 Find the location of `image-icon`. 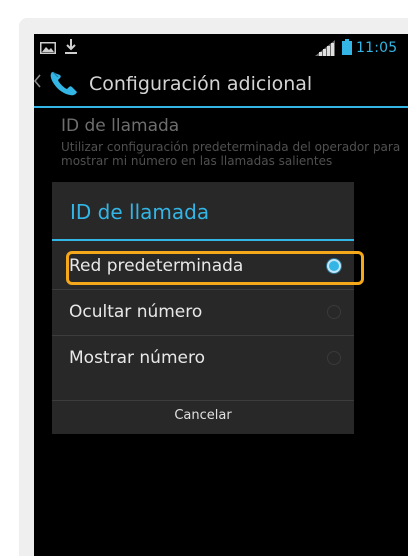

image-icon is located at coordinates (48, 48).